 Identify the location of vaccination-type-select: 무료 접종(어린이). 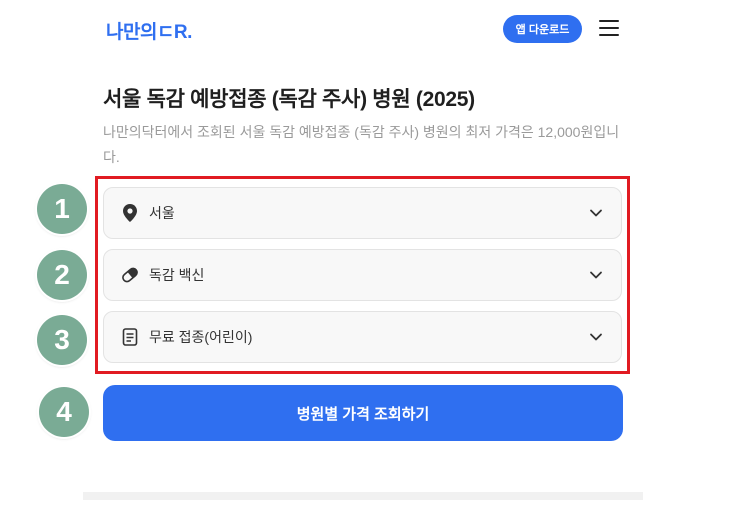
(362, 337).